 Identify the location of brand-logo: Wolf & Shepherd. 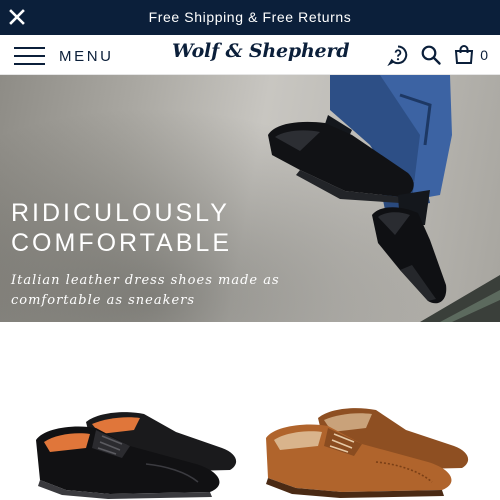
(261, 55).